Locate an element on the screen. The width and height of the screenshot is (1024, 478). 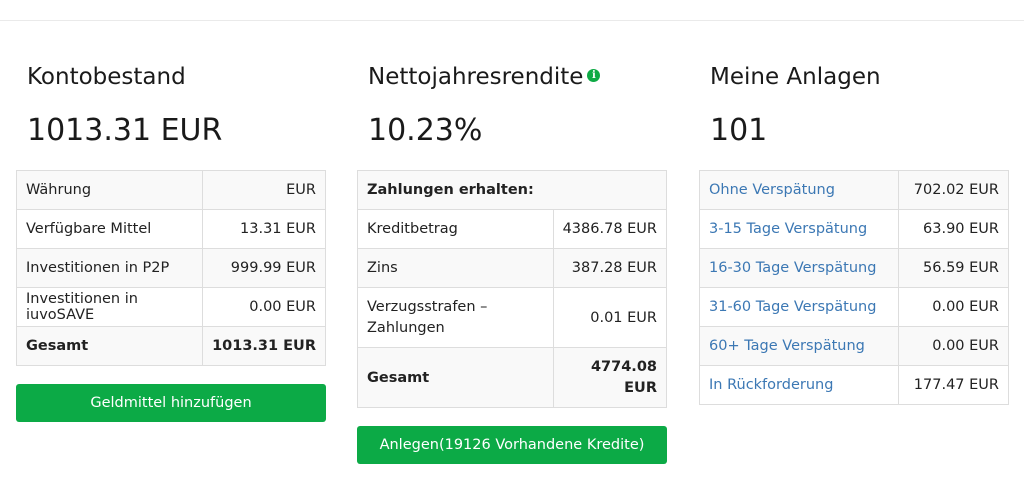
row-label: Investitionen in iuvoSAVE is located at coordinates (109, 307).